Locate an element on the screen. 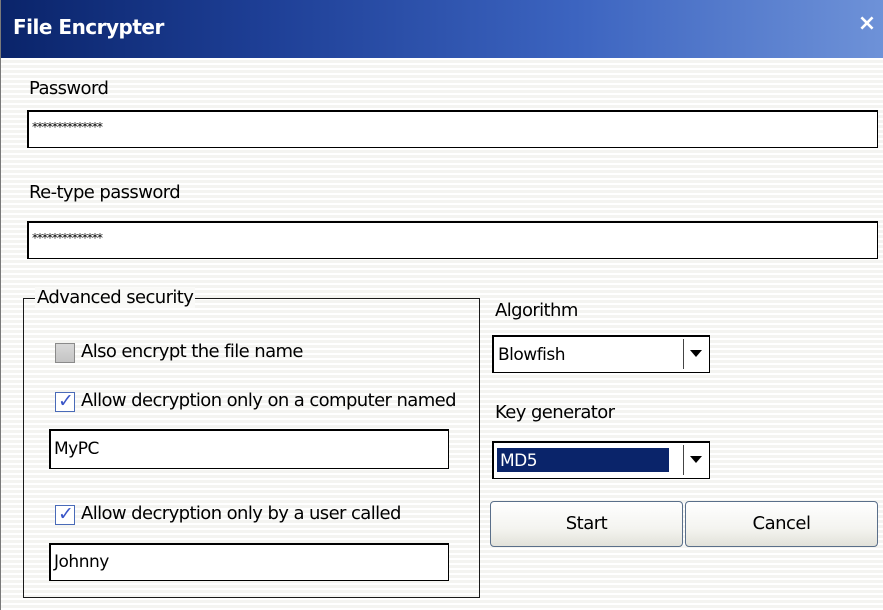 The height and width of the screenshot is (610, 883). encrypt-filename-label: Also encrypt the file name is located at coordinates (192, 351).